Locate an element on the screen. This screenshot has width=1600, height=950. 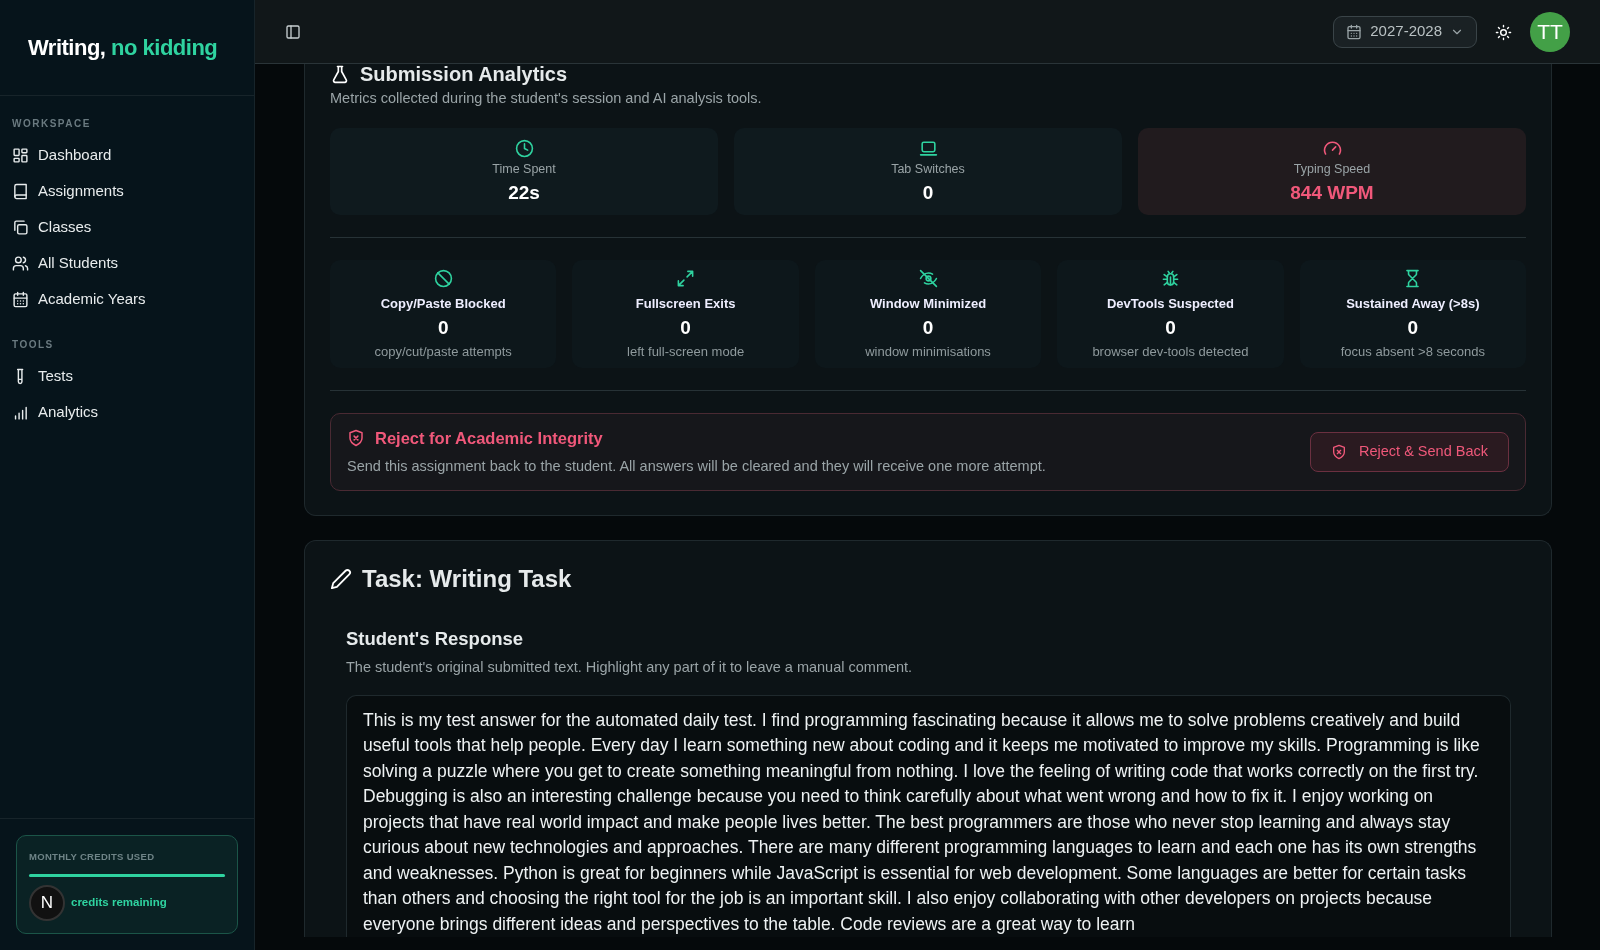
sidebar-toggle-icon is located at coordinates (293, 32).